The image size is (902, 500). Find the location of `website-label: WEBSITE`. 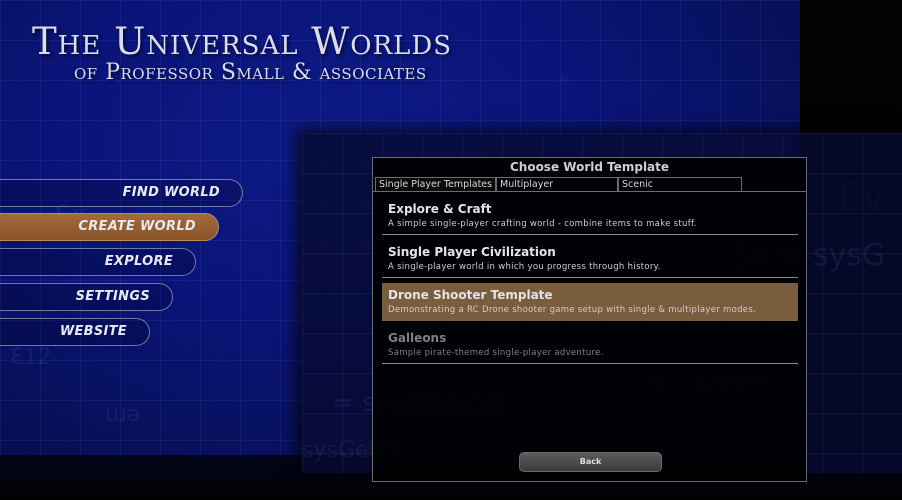

website-label: WEBSITE is located at coordinates (93, 331).